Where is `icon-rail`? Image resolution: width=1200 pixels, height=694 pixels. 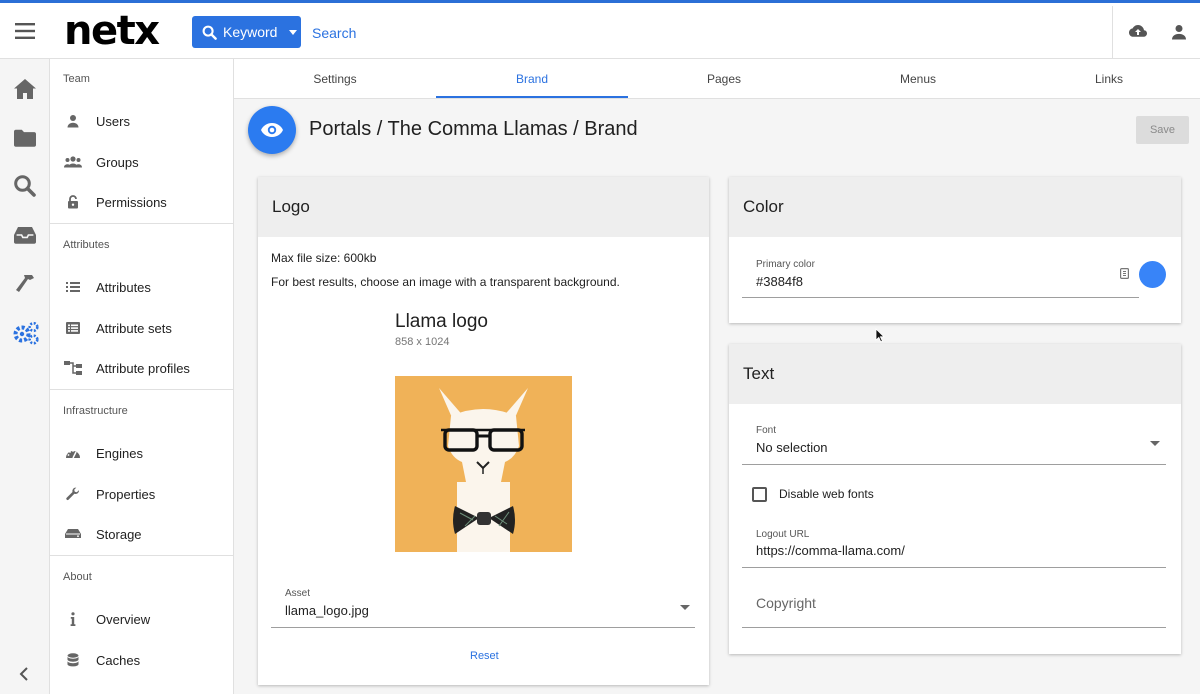 icon-rail is located at coordinates (25, 376).